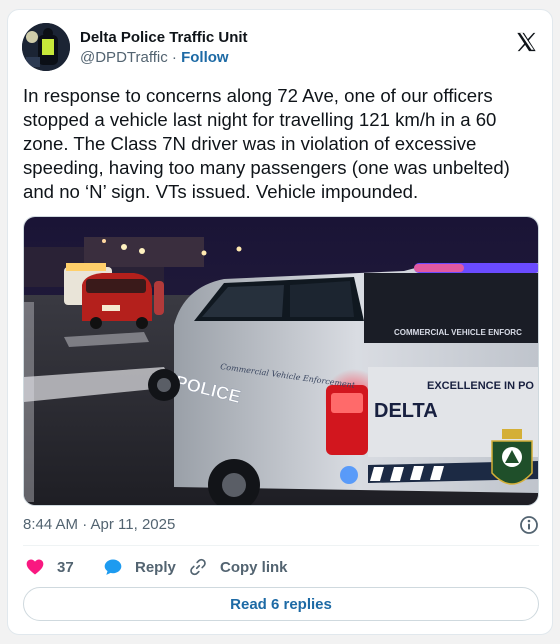 This screenshot has width=560, height=644. I want to click on vehicle-tagline-text: EXCELLENCE IN PO, so click(480, 386).